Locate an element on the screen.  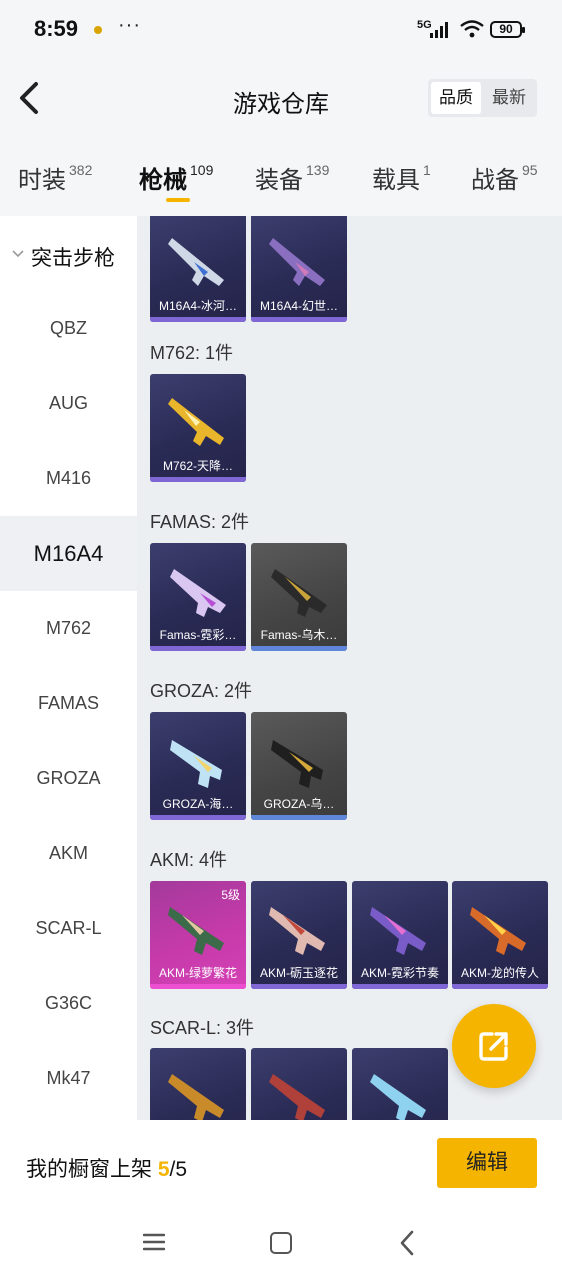
weapon-card-label: AKM-绿萝繁花 is located at coordinates (197, 973).